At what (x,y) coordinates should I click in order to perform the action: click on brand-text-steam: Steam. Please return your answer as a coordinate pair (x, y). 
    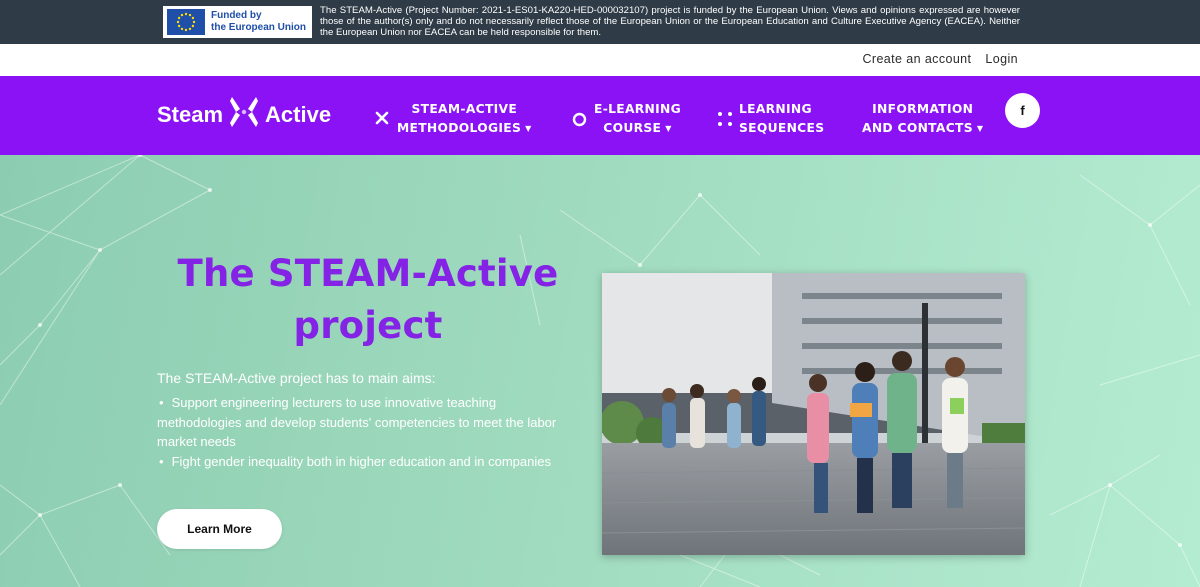
    Looking at the image, I should click on (190, 114).